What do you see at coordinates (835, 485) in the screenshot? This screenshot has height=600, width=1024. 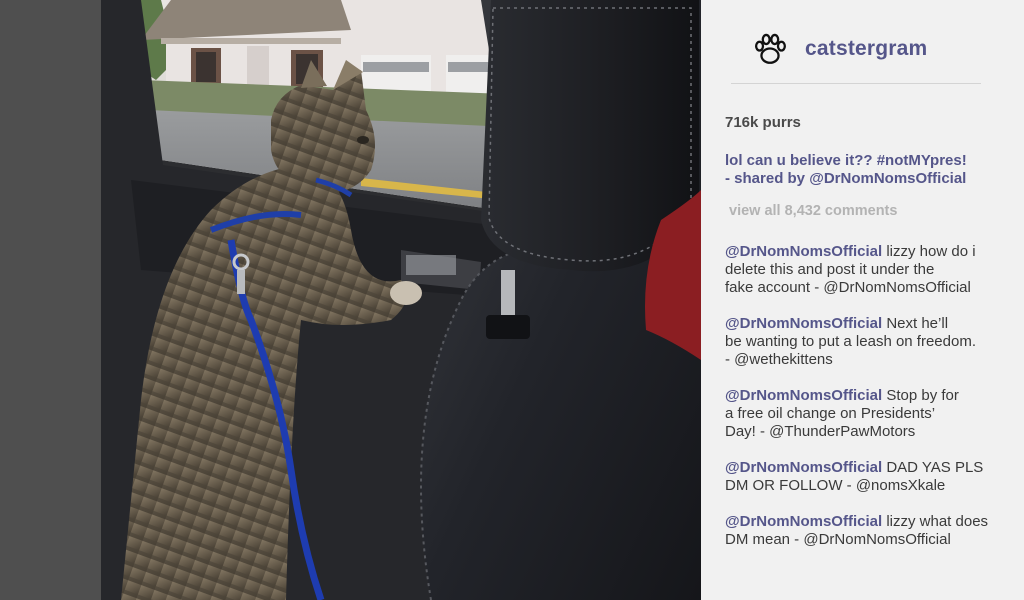 I see `comment-text: DM OR FOLLOW - @nomsXkale` at bounding box center [835, 485].